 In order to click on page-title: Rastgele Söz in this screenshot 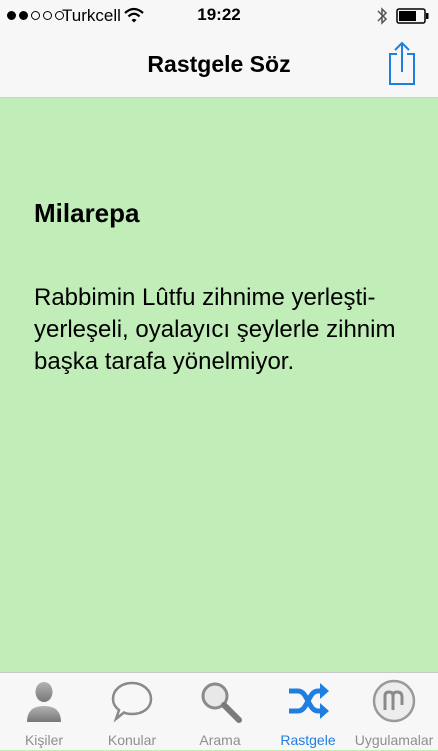, I will do `click(219, 64)`.